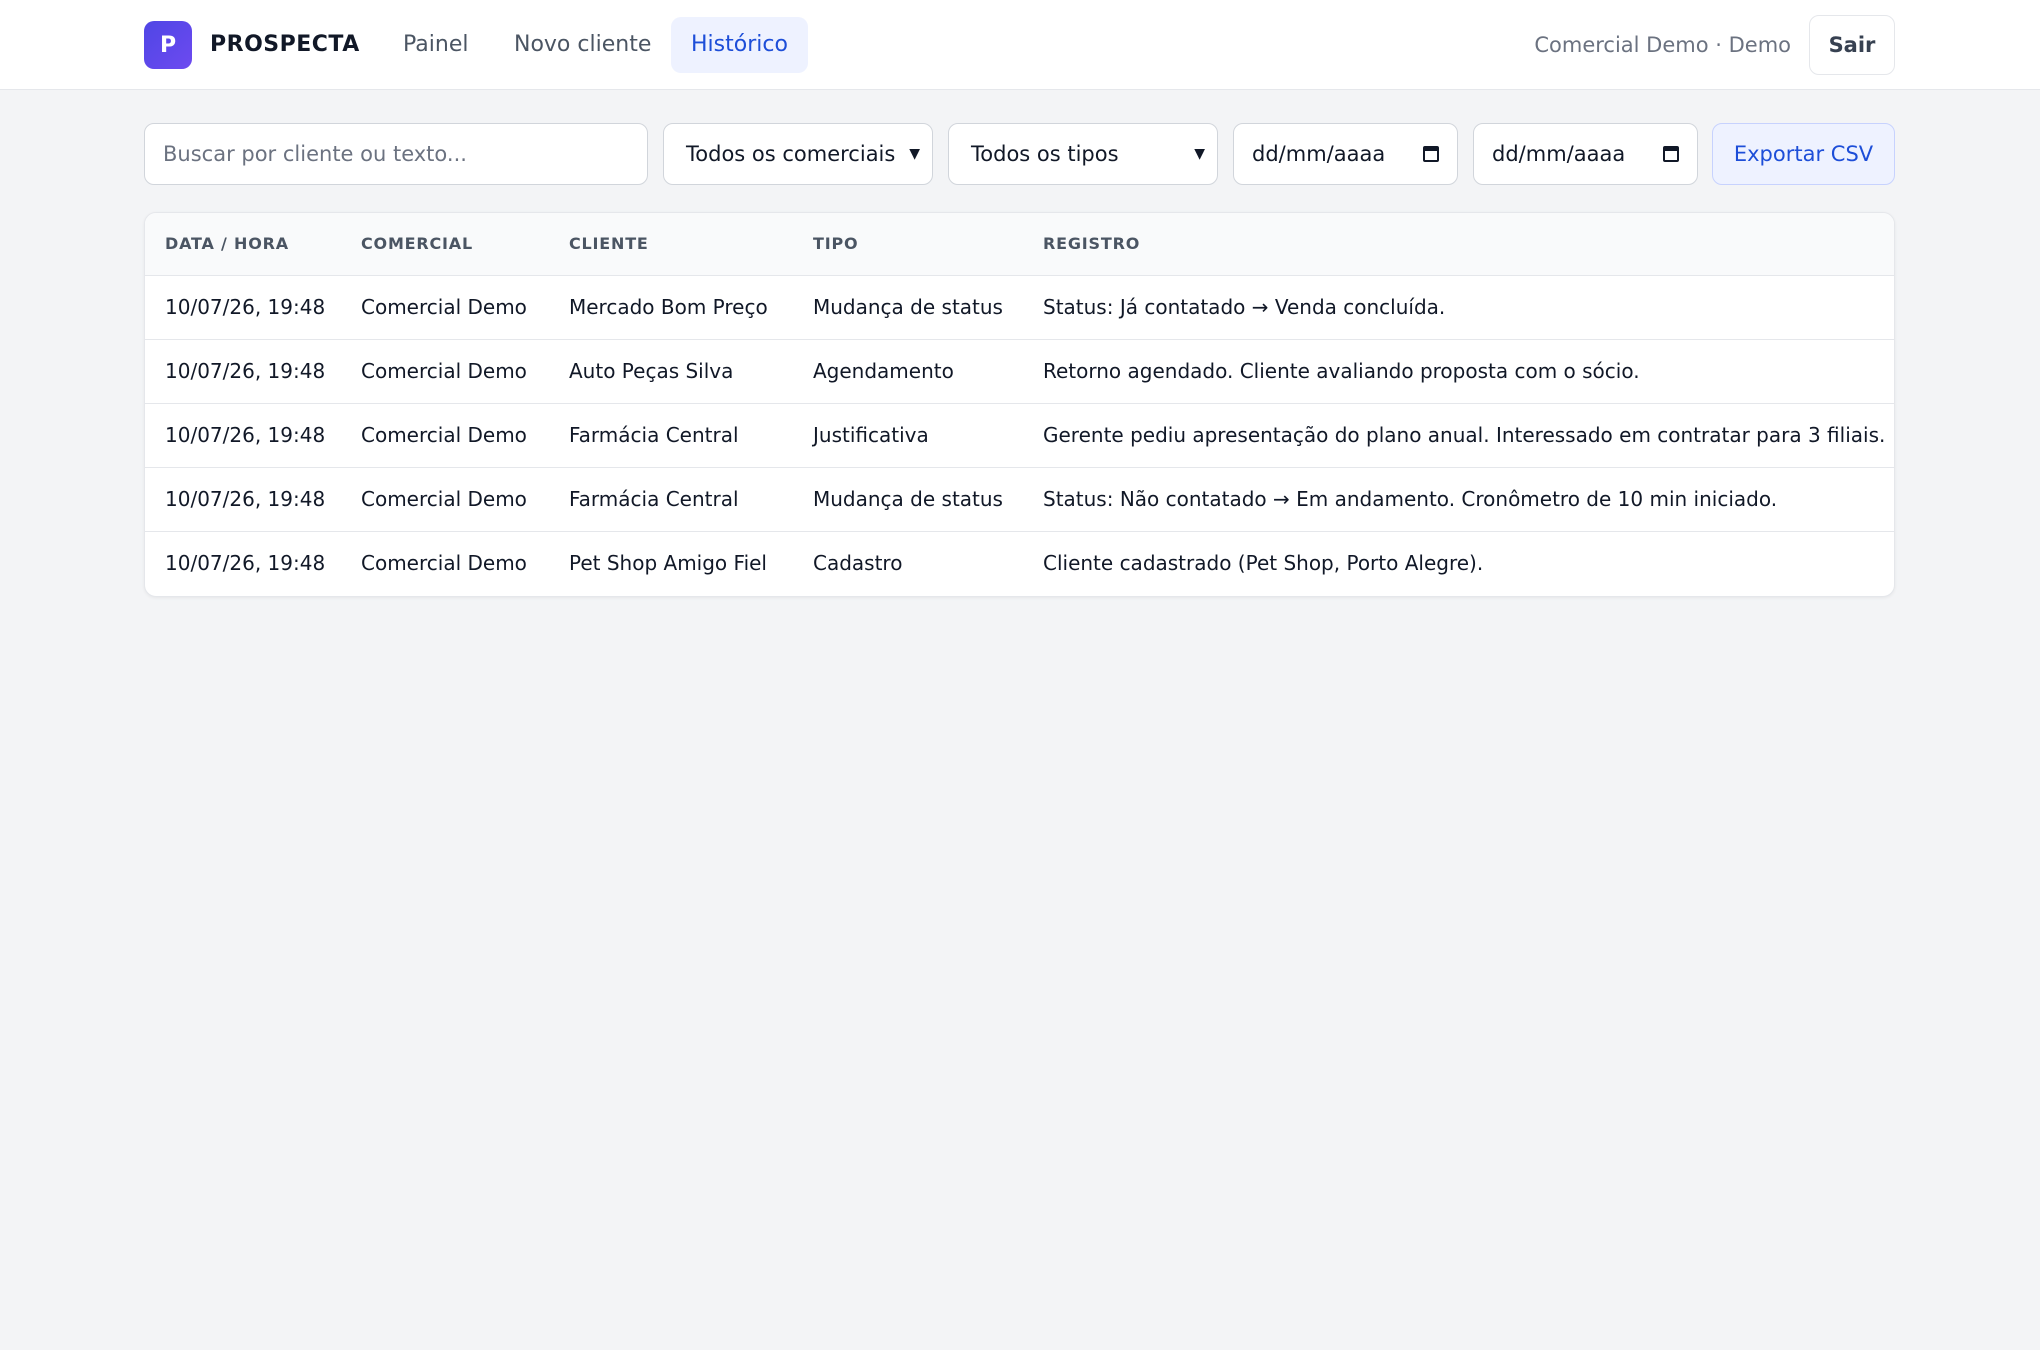 Image resolution: width=2040 pixels, height=1350 pixels. I want to click on cell-tipo: Agendamento, so click(908, 371).